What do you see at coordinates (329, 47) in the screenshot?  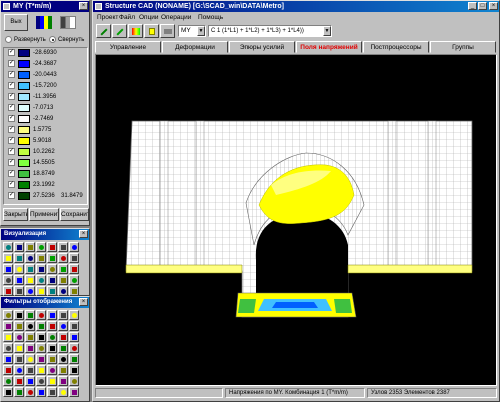 I see `tab-stress-fields: Поля напряжений` at bounding box center [329, 47].